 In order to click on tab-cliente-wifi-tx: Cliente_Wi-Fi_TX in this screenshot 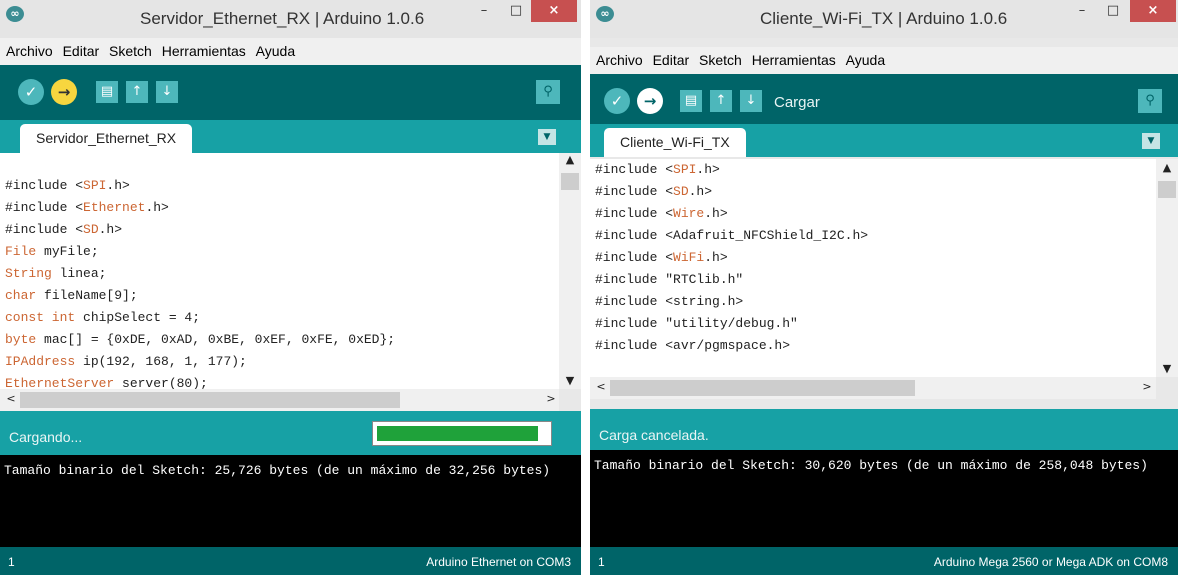, I will do `click(675, 142)`.